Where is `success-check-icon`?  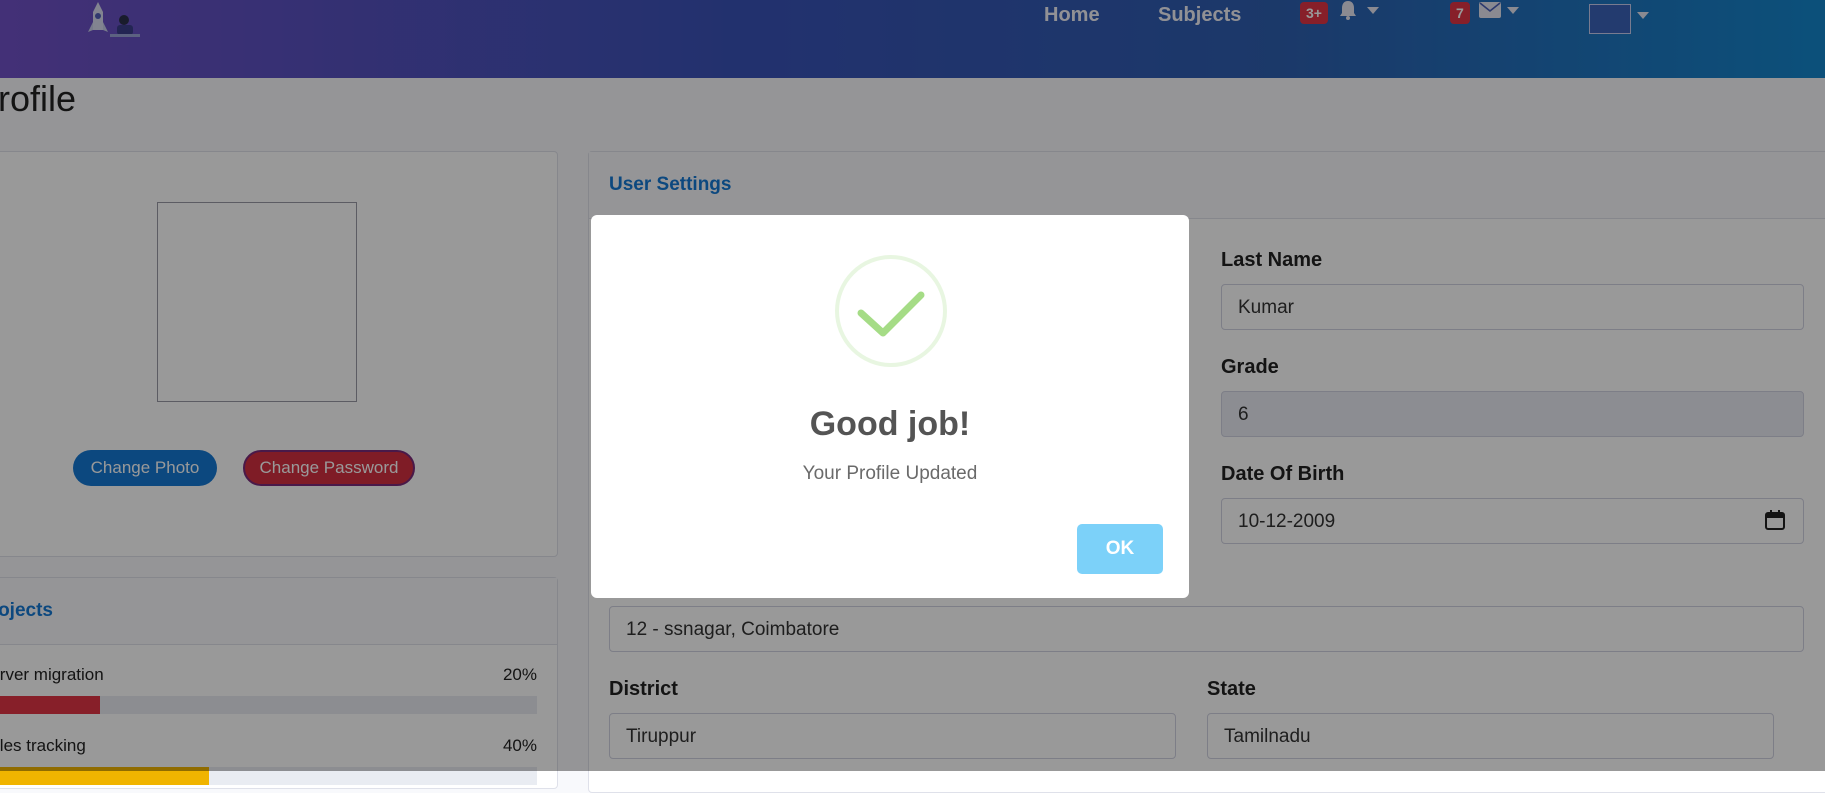
success-check-icon is located at coordinates (891, 314).